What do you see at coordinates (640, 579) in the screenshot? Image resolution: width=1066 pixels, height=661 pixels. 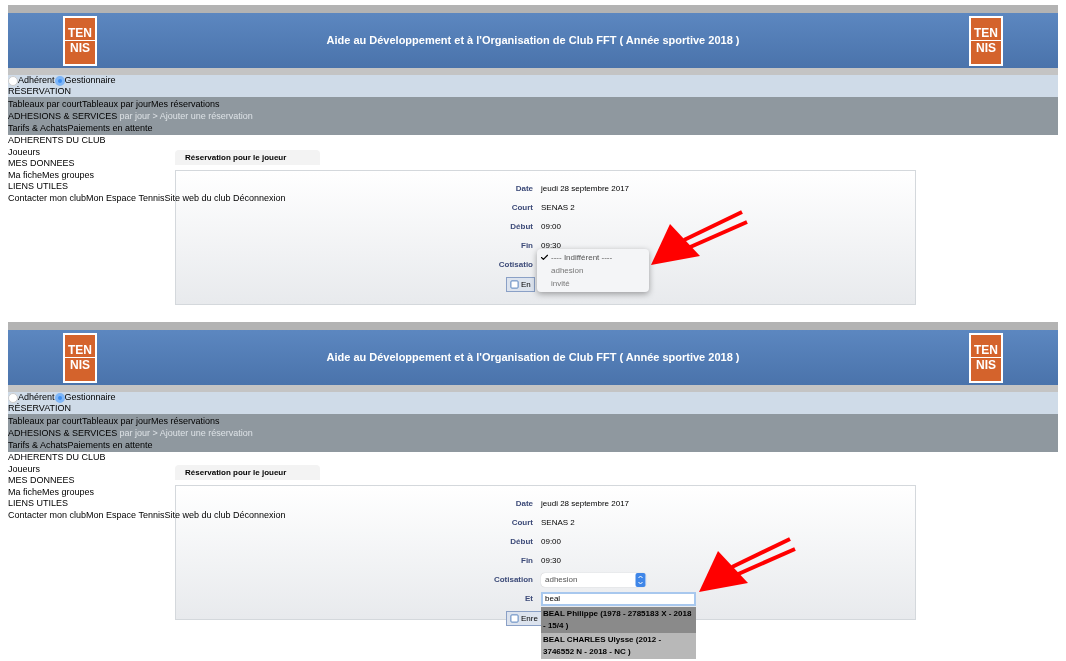 I see `stepper-icon` at bounding box center [640, 579].